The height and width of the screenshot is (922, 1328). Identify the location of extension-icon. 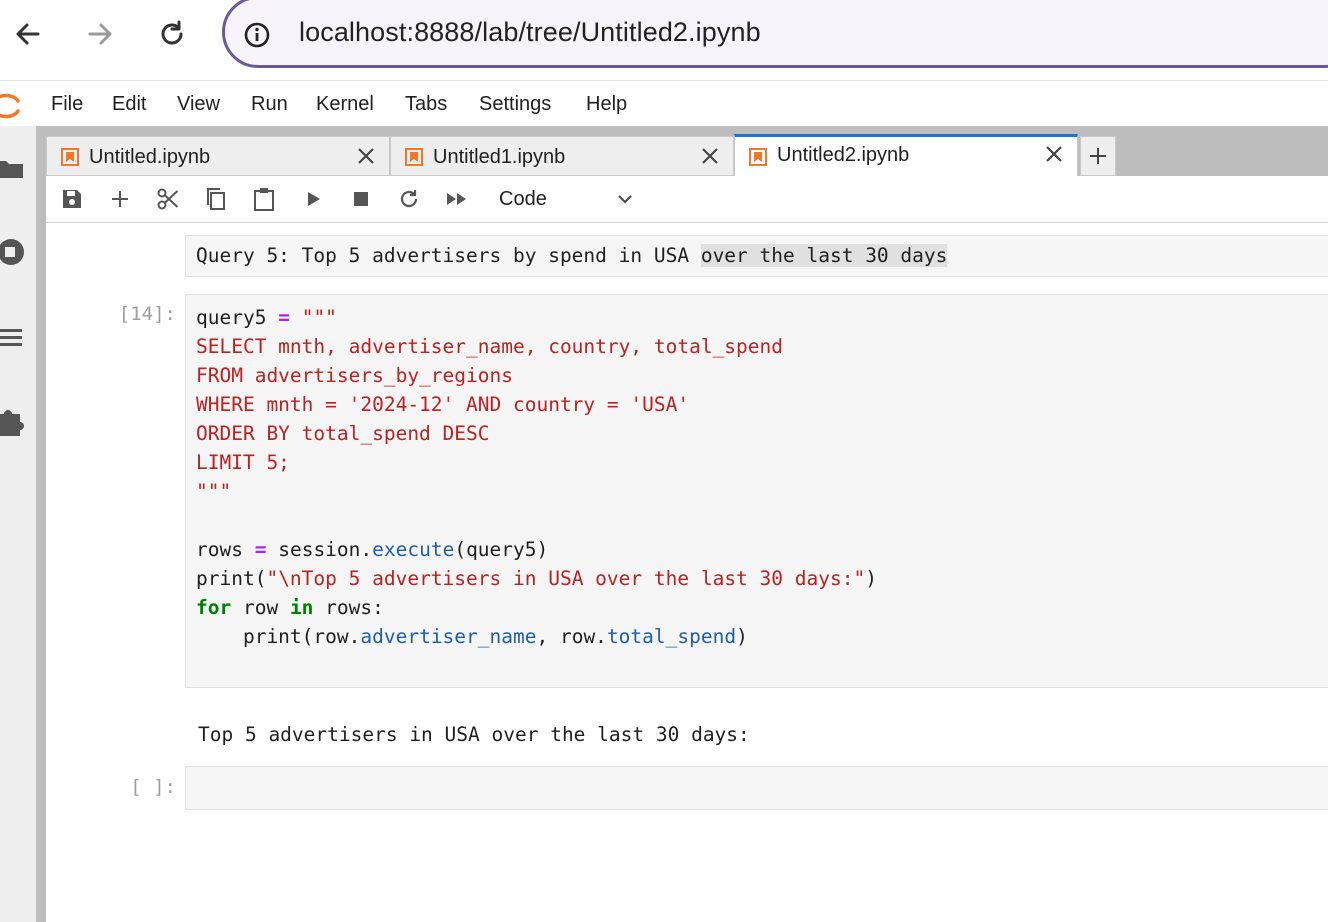
(14, 423).